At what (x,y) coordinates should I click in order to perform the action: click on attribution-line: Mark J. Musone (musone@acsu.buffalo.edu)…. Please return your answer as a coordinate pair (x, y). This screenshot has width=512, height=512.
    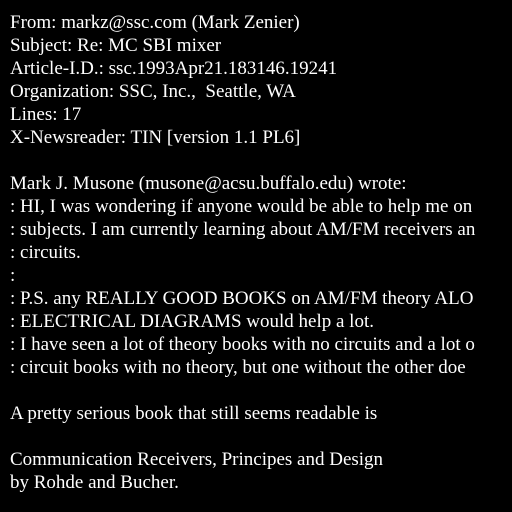
    Looking at the image, I should click on (208, 183).